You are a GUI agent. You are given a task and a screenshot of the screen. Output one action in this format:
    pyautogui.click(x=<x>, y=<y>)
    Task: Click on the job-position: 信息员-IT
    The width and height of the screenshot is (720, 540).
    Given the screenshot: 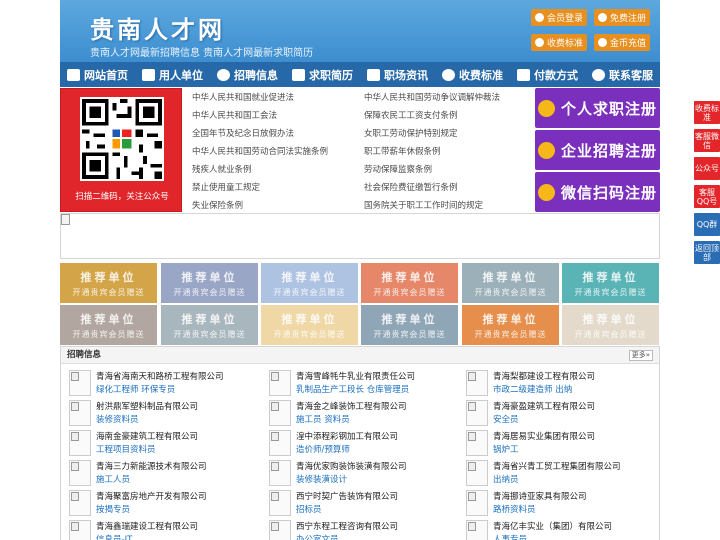 What is the action you would take?
    pyautogui.click(x=114, y=536)
    